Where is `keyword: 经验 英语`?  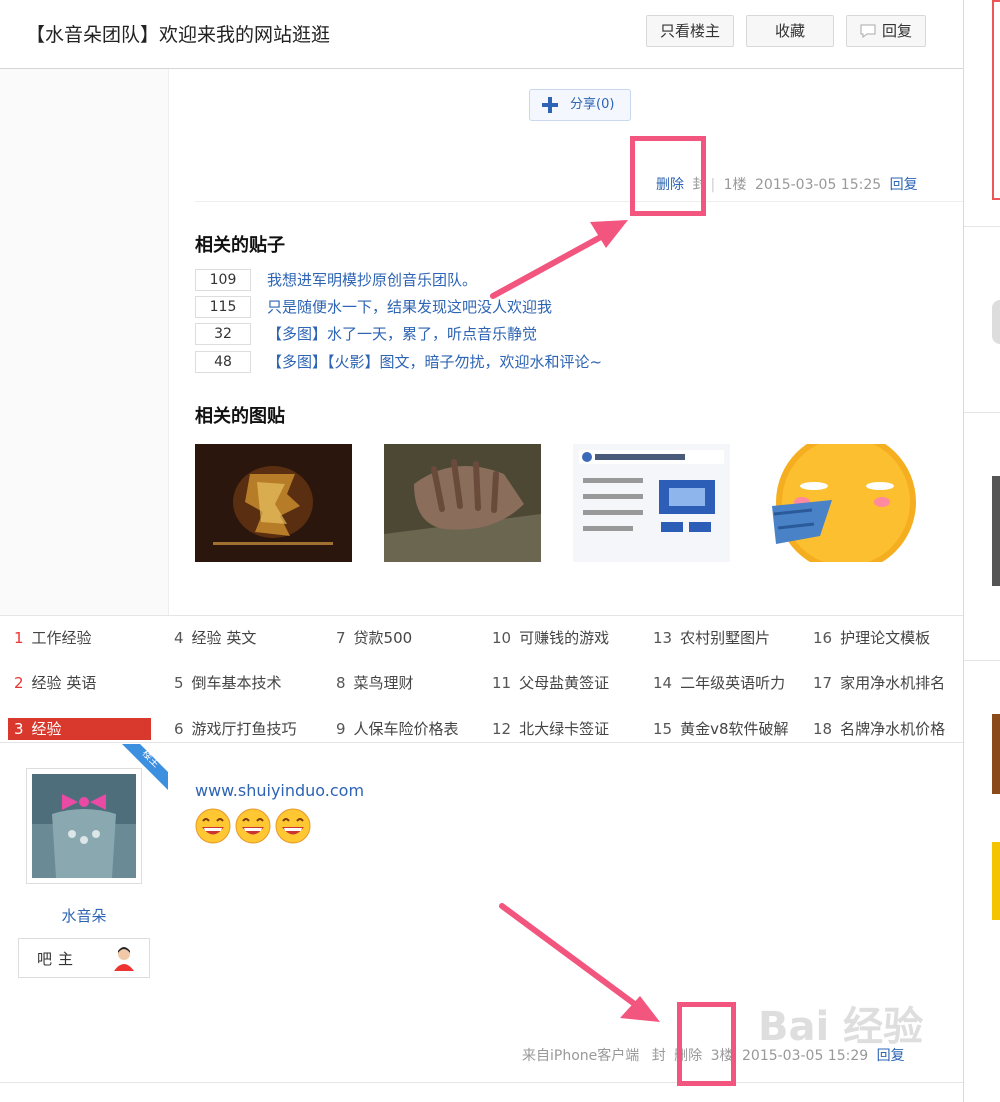 keyword: 经验 英语 is located at coordinates (64, 683).